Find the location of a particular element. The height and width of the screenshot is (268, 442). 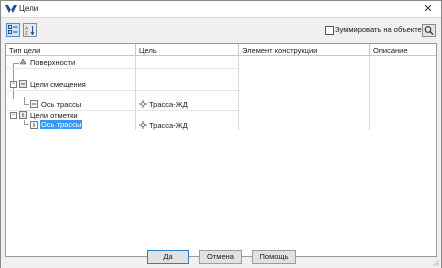

column-header-target-type: Тип цели is located at coordinates (24, 50).